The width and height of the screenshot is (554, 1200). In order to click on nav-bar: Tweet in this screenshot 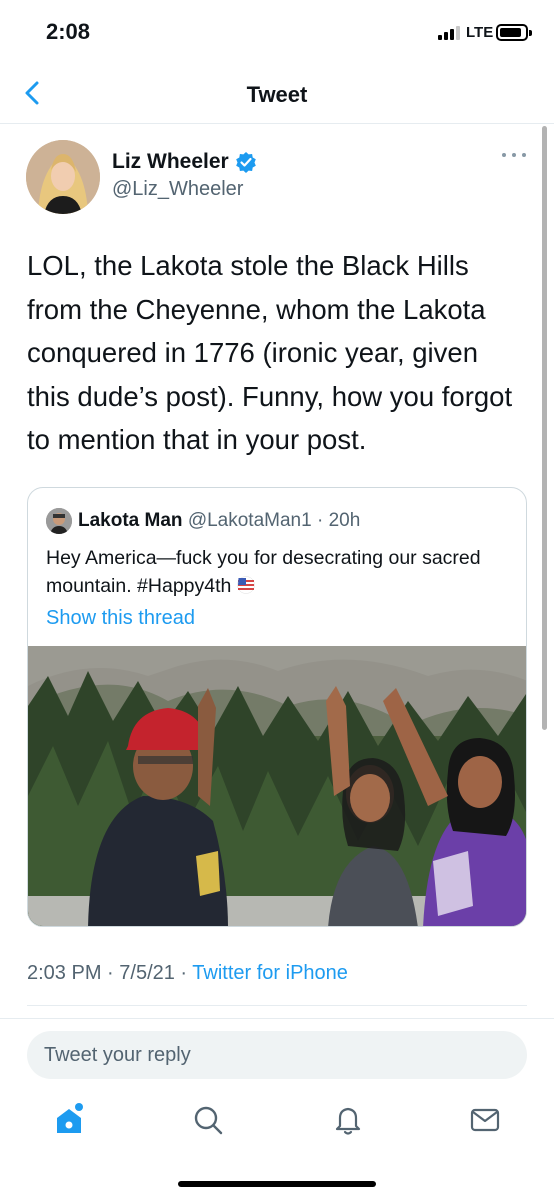, I will do `click(277, 93)`.